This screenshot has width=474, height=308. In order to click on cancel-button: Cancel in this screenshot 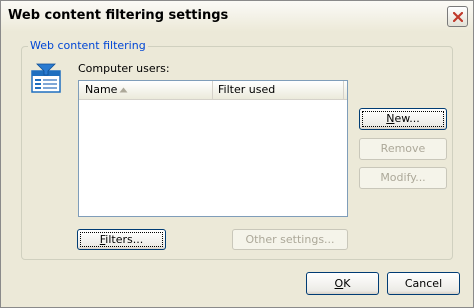, I will do `click(423, 283)`.